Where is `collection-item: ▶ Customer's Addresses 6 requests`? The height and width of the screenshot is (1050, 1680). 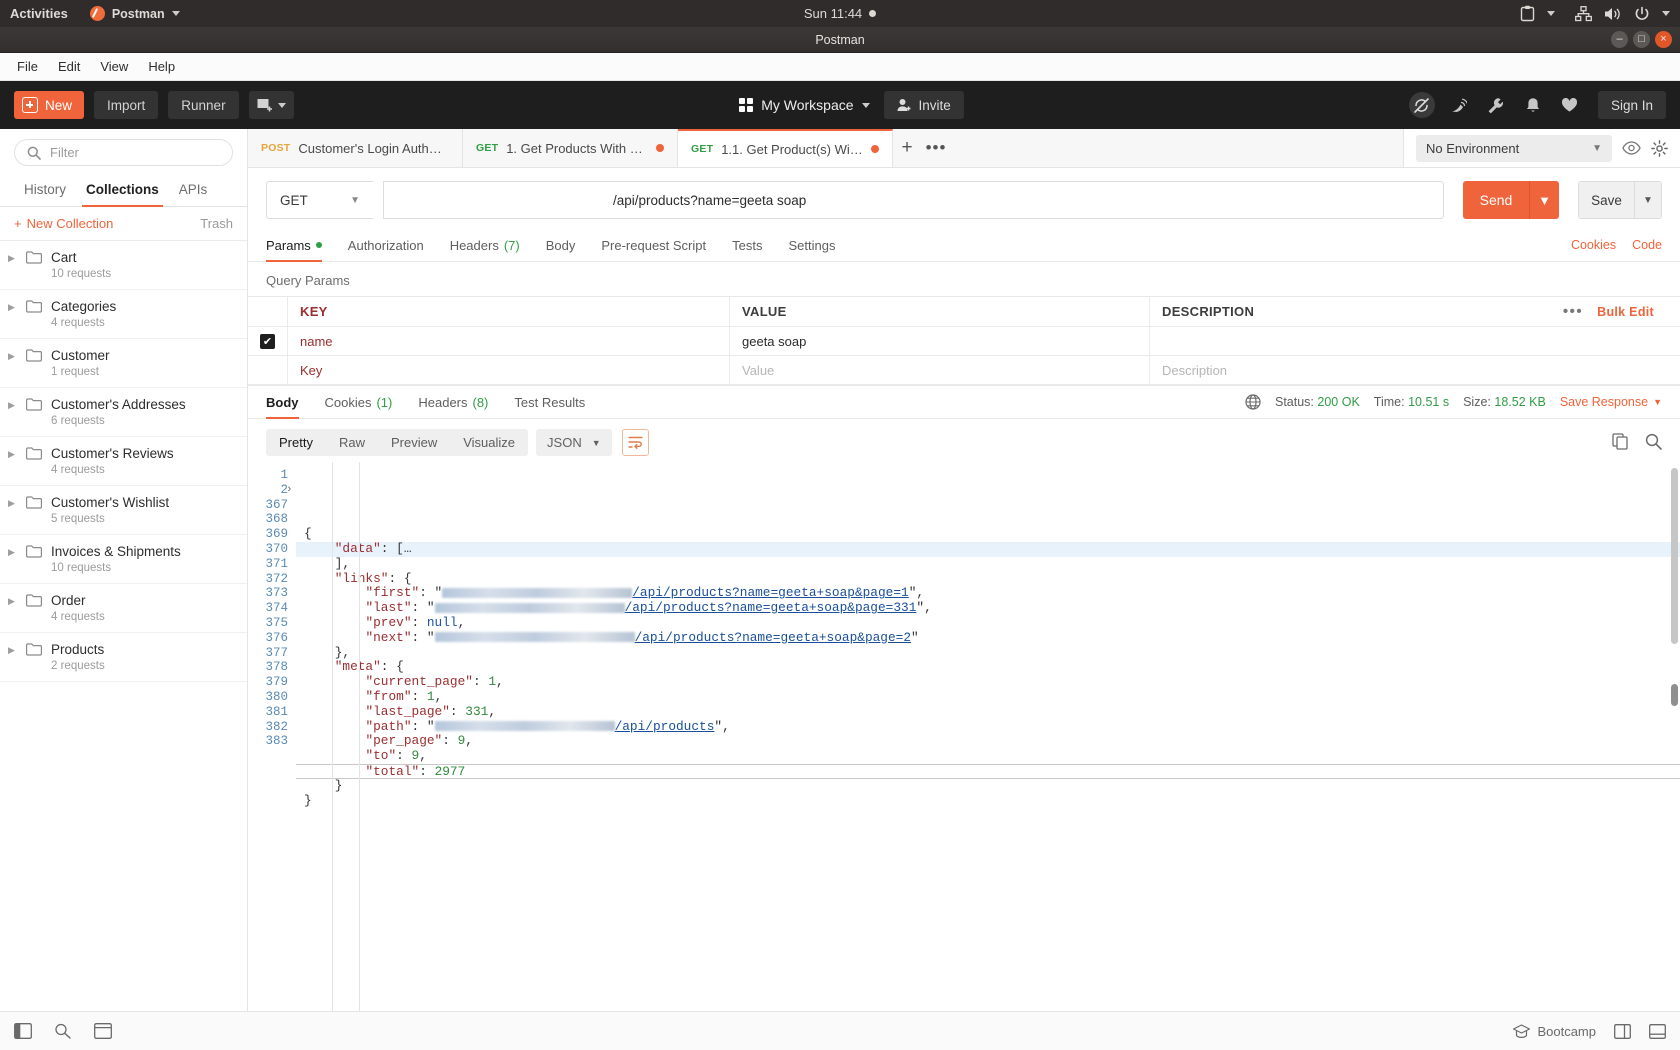
collection-item: ▶ Customer's Addresses 6 requests is located at coordinates (123, 412).